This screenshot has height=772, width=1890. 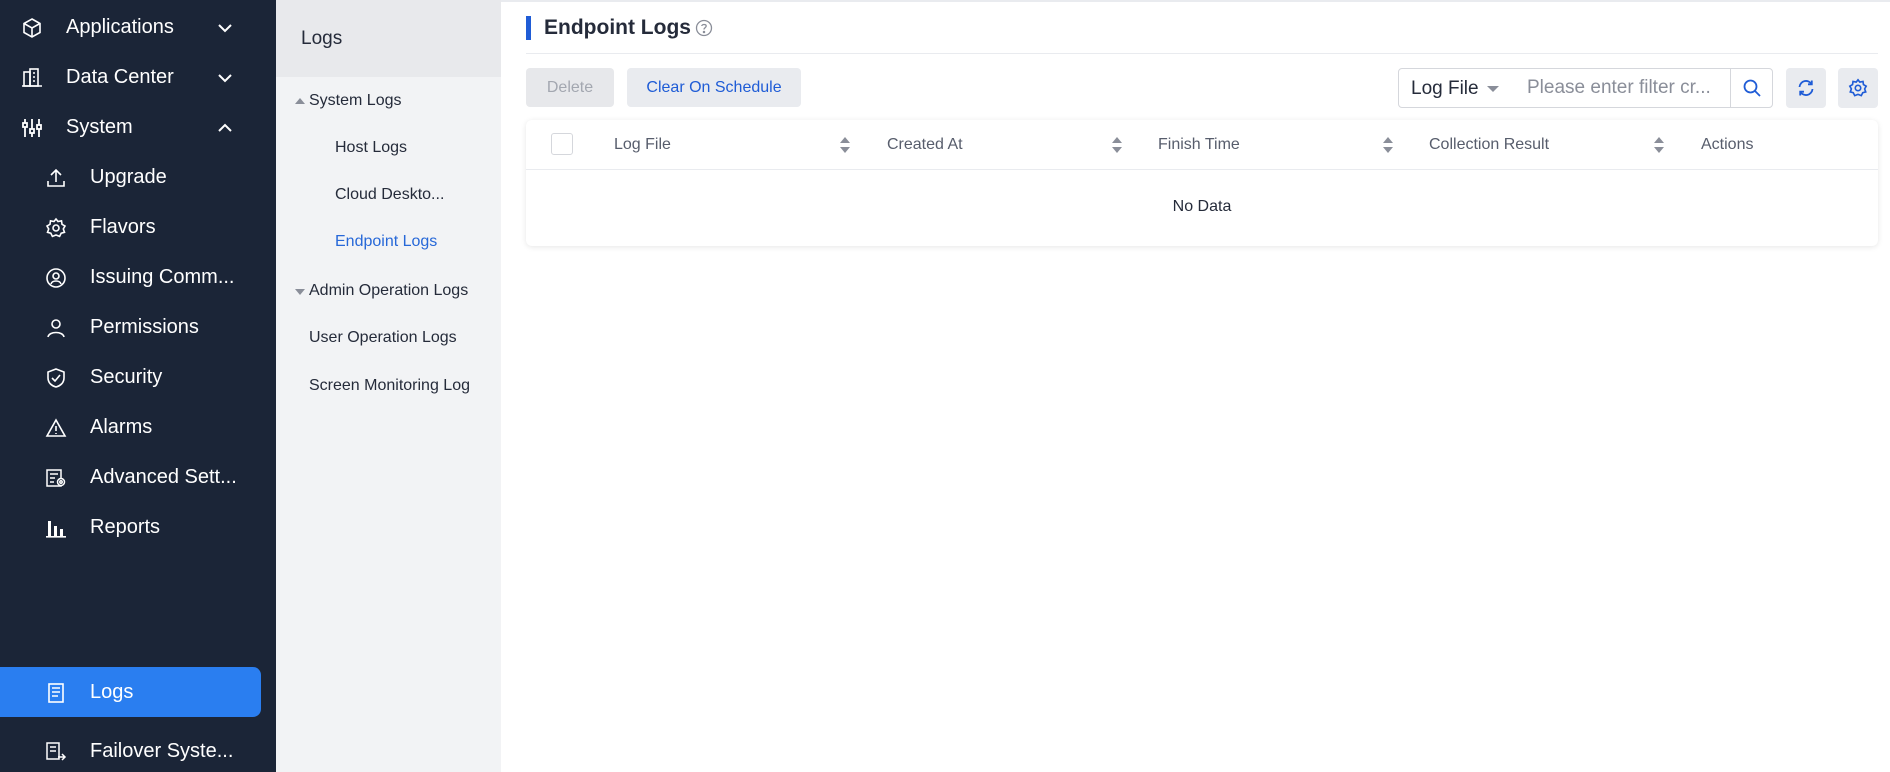 I want to click on nav-item-logs: Logs, so click(x=138, y=692).